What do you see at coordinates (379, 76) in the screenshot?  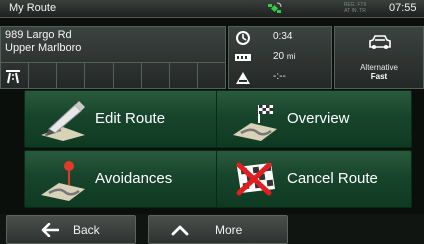 I see `route-mode-value: Fast` at bounding box center [379, 76].